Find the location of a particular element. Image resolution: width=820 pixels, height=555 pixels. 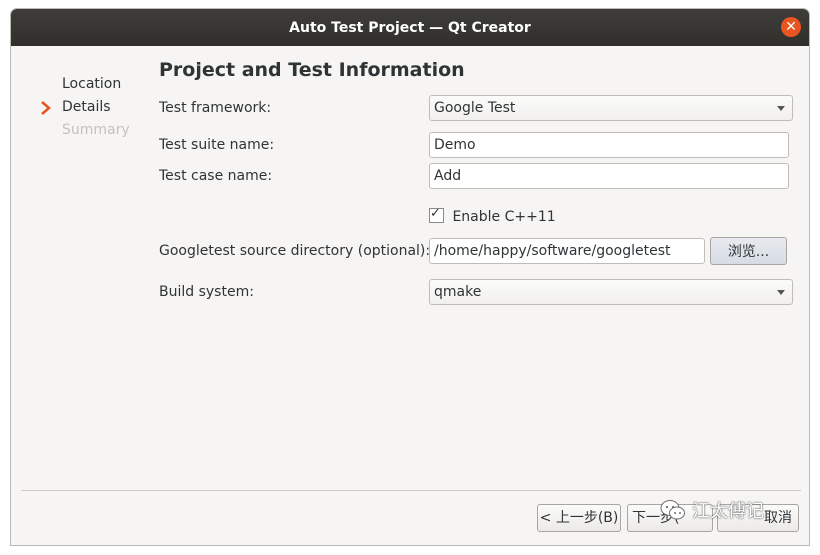

googletest-dir-input: /home/happy/software/googletest is located at coordinates (567, 251).